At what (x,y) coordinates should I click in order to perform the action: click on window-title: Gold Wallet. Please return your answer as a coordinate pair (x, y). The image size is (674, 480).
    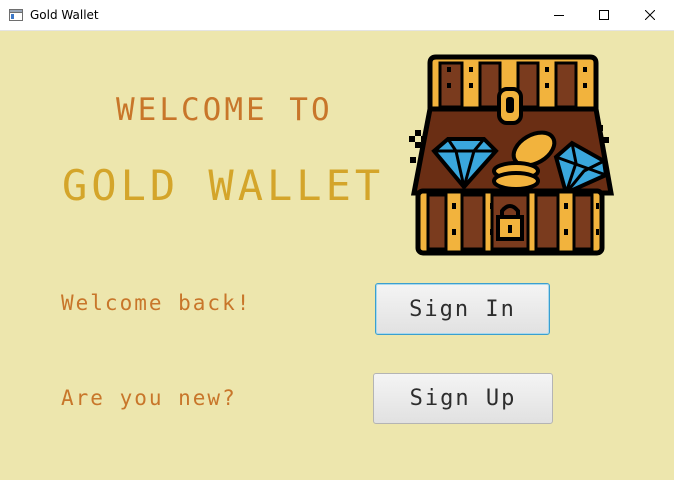
    Looking at the image, I should click on (64, 15).